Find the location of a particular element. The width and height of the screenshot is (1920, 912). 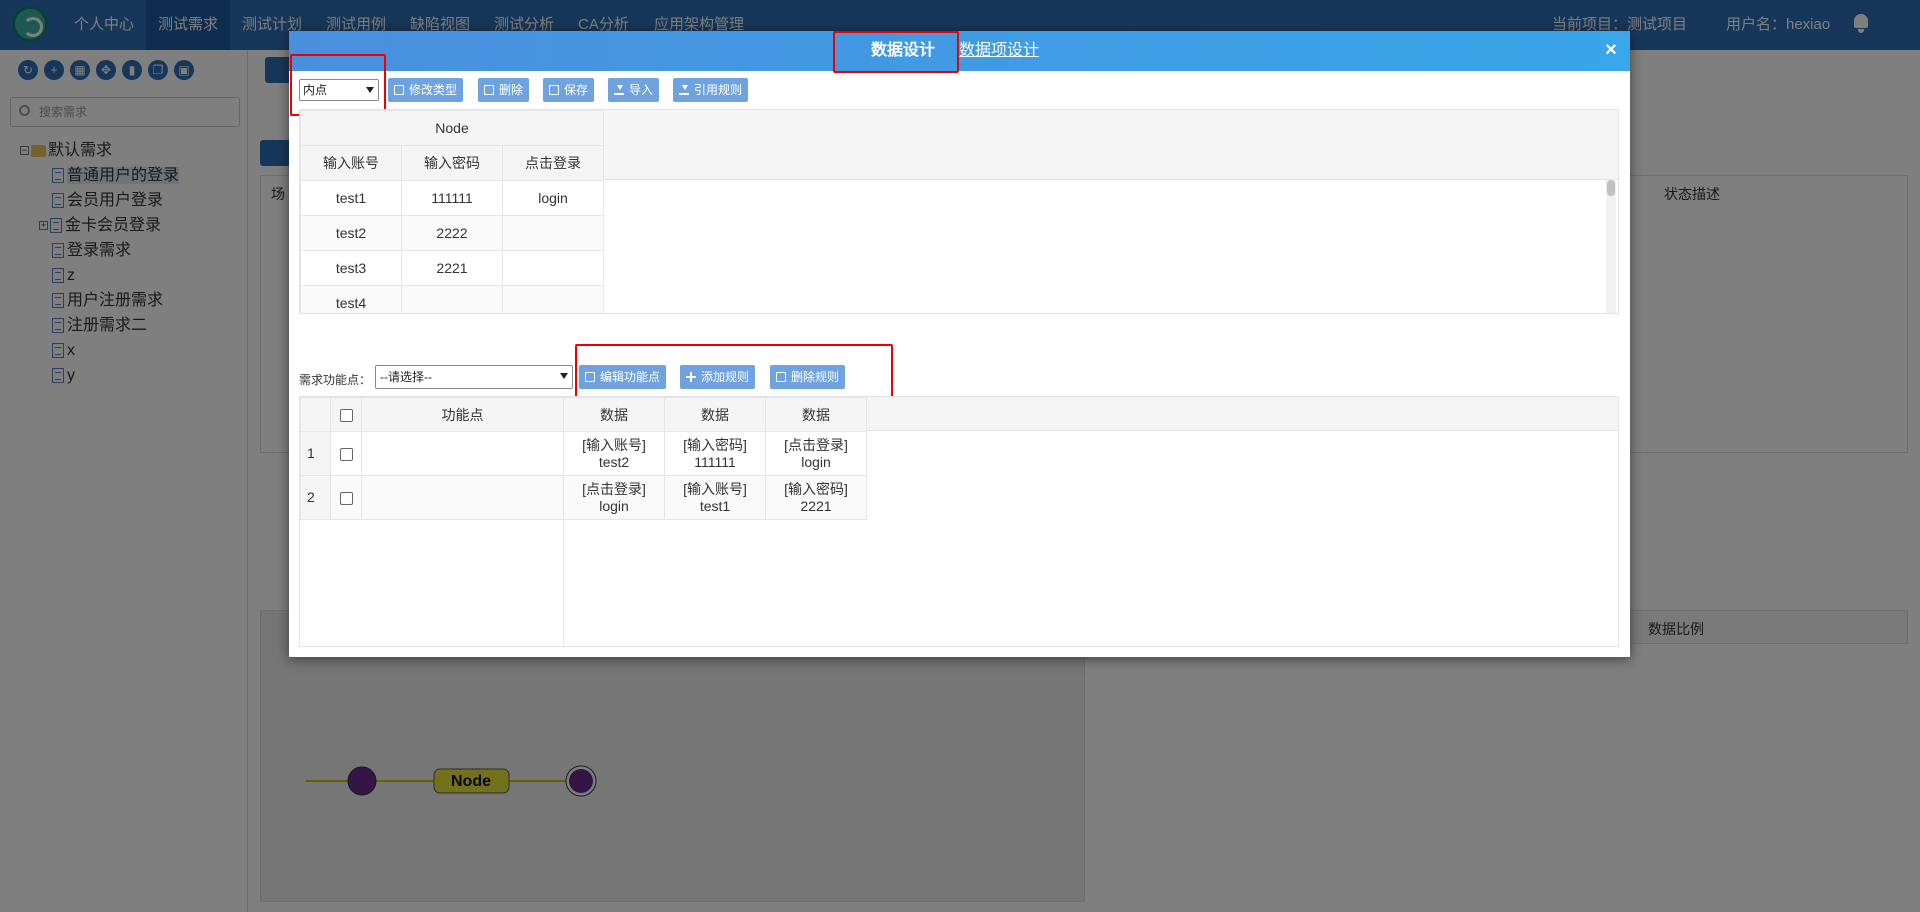

table-cell: test4 is located at coordinates (351, 299).